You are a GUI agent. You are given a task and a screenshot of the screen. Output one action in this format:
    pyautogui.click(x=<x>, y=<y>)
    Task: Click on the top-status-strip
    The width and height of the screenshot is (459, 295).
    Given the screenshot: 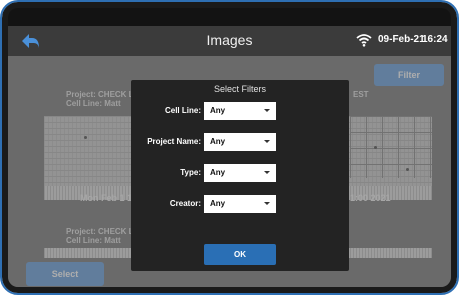 What is the action you would take?
    pyautogui.click(x=229, y=17)
    